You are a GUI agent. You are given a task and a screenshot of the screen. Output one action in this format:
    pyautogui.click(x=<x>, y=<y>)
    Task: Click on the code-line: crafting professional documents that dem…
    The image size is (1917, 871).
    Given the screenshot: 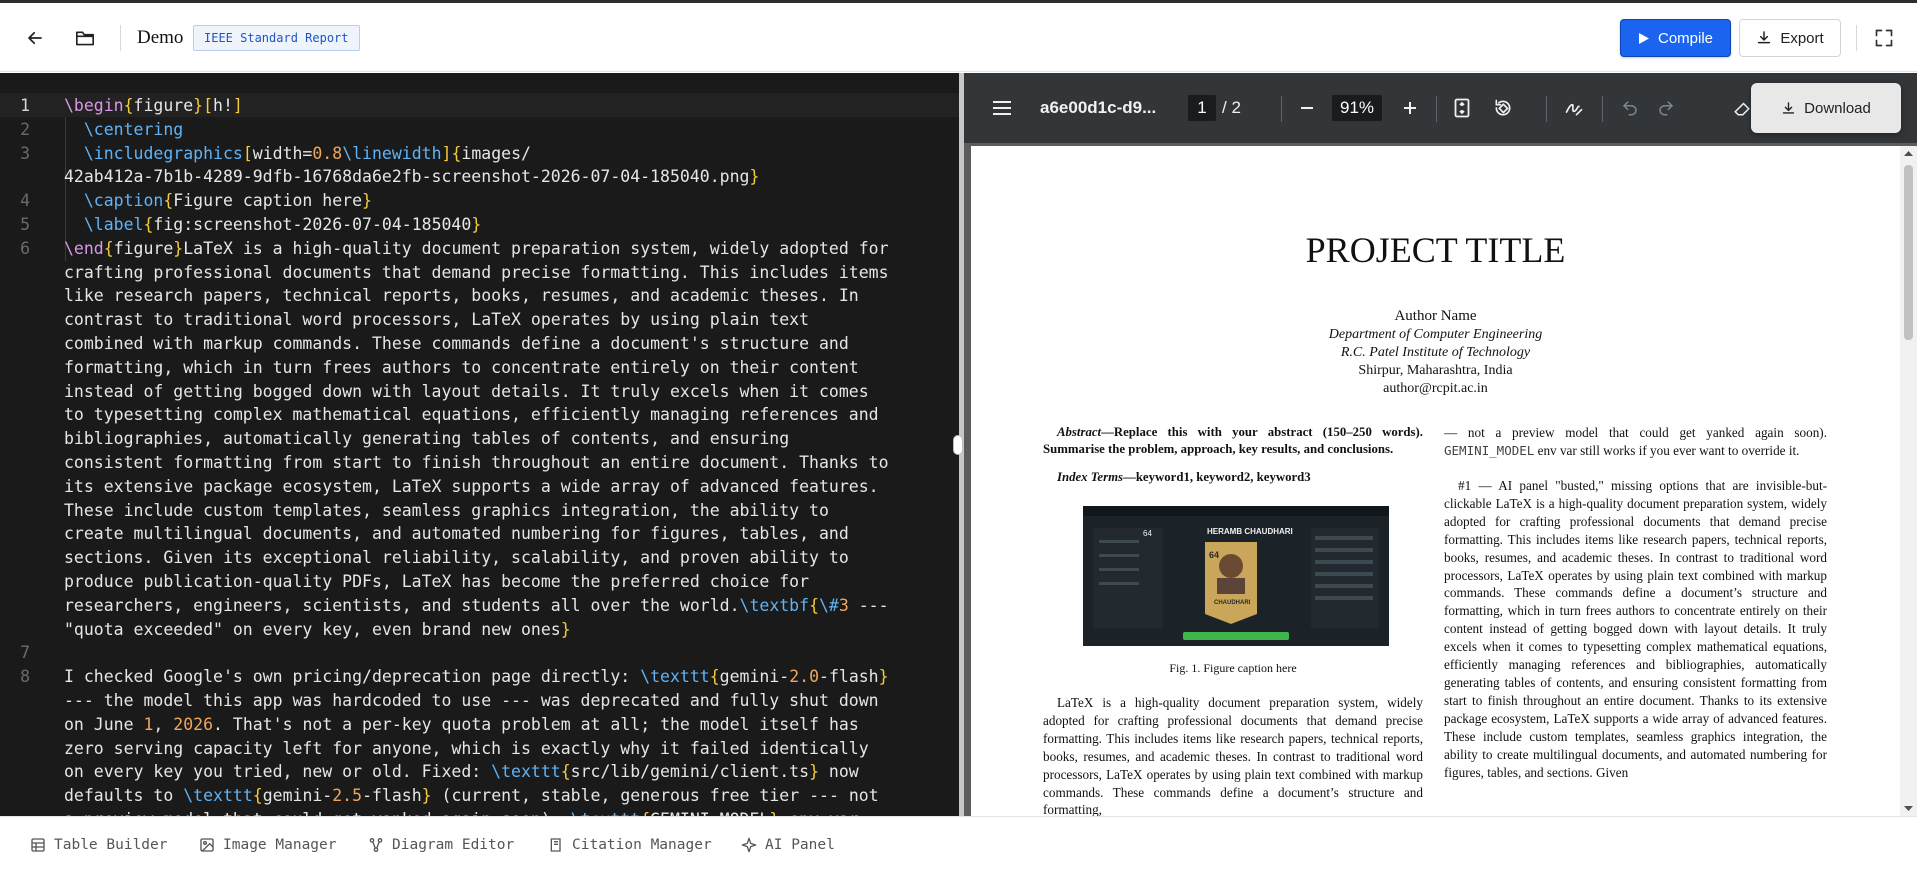 What is the action you would take?
    pyautogui.click(x=479, y=273)
    